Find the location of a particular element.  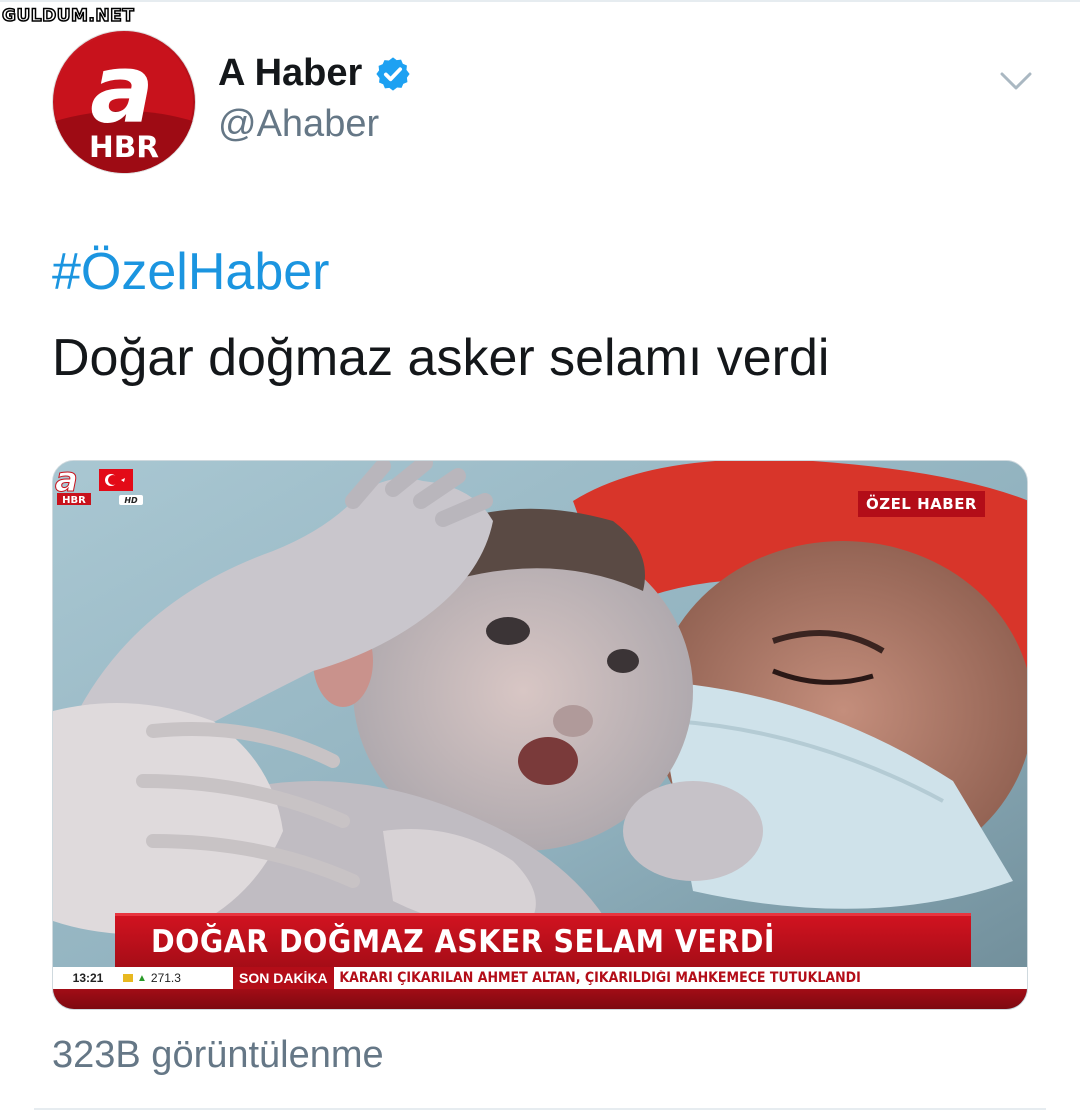

svg-text: a is located at coordinates (122, 90).